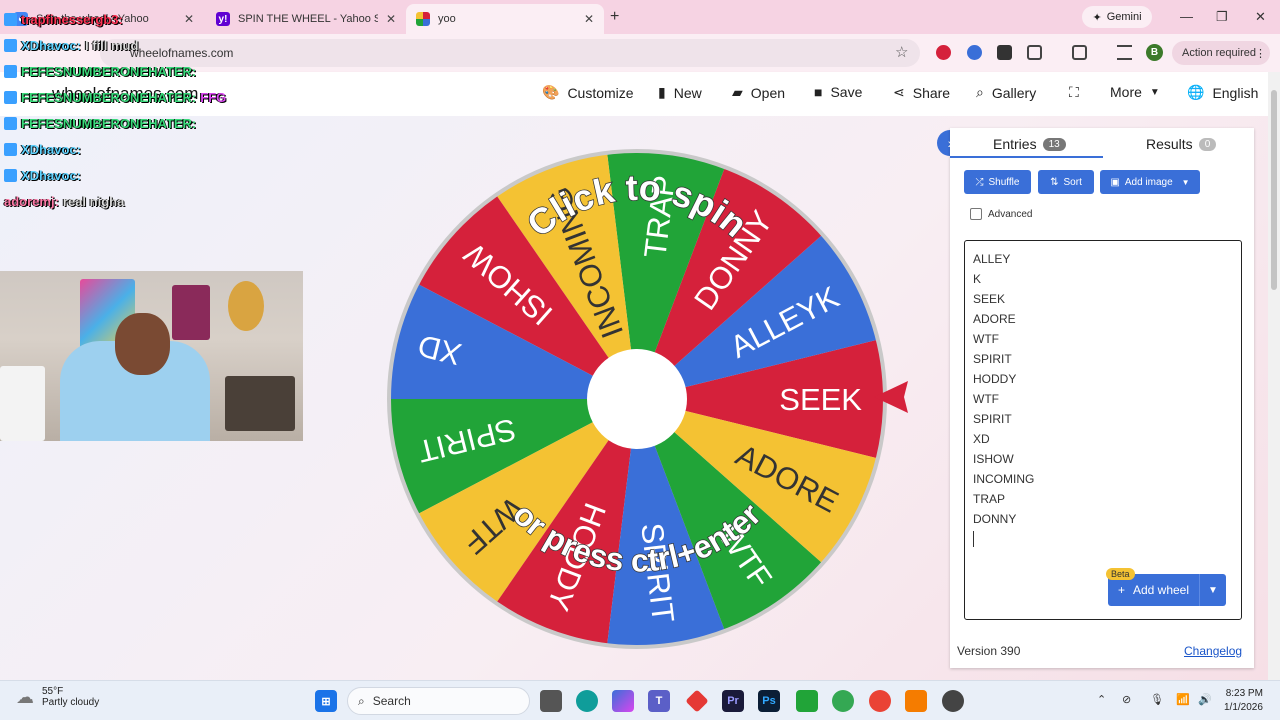 The height and width of the screenshot is (720, 1280). Describe the element at coordinates (1221, 53) in the screenshot. I see `action-required-button: Action required ⋮` at that location.